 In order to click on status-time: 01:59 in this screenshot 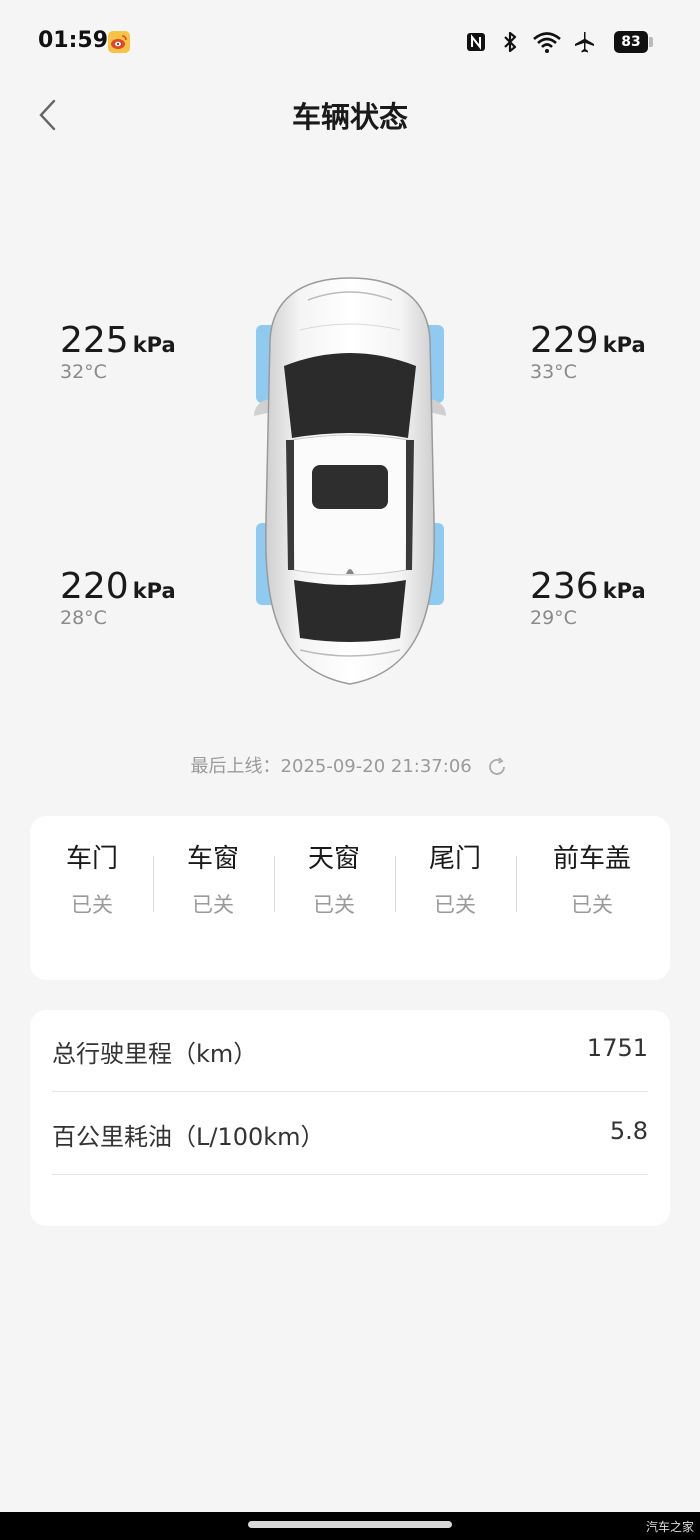, I will do `click(73, 40)`.